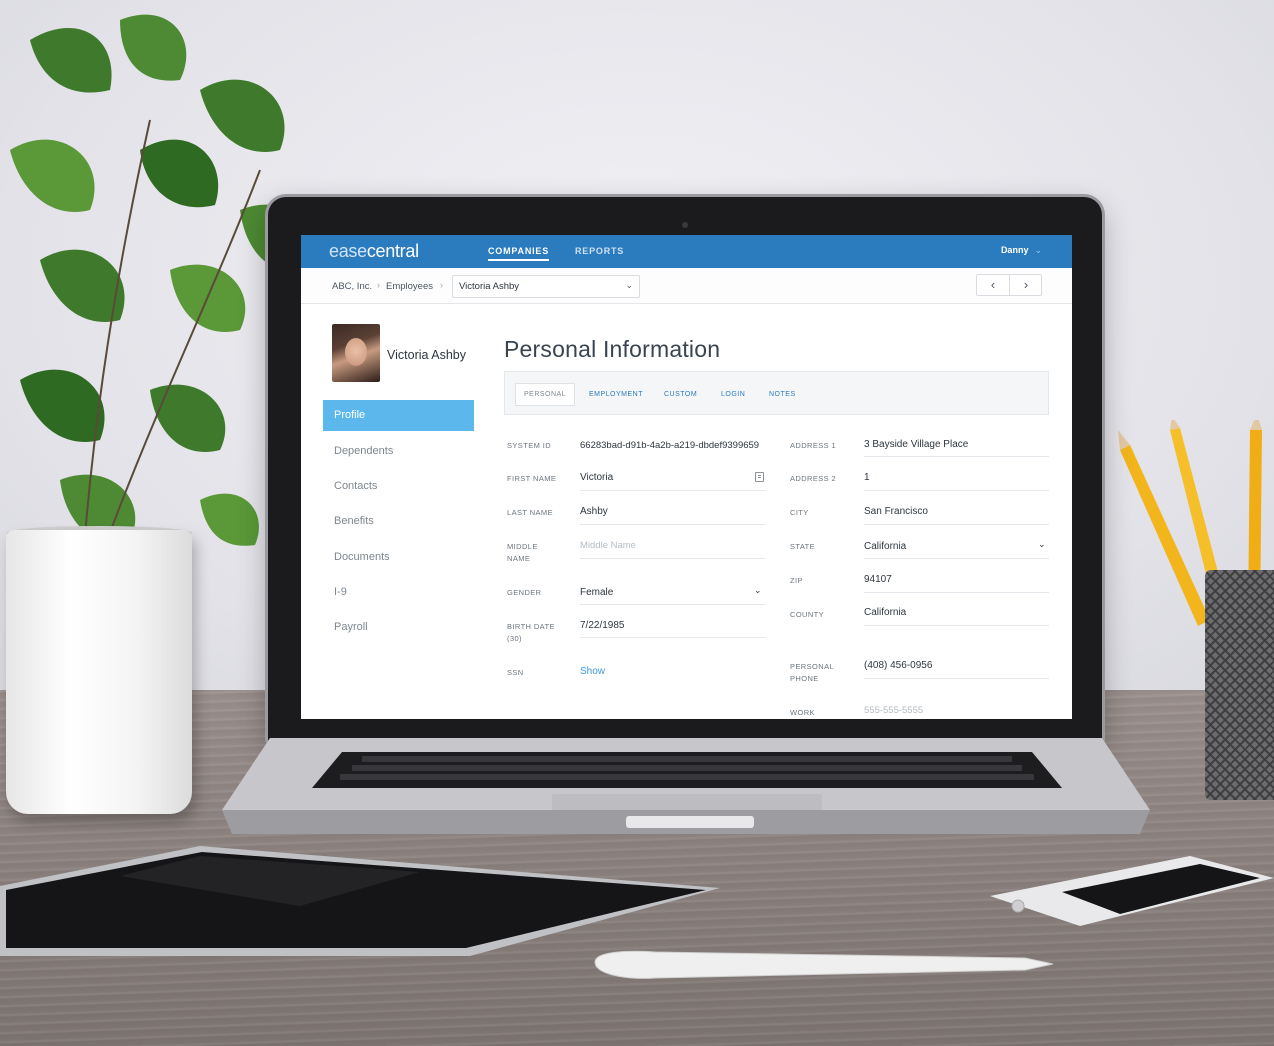  What do you see at coordinates (398, 627) in the screenshot?
I see `sidebar-item-payroll: Payroll` at bounding box center [398, 627].